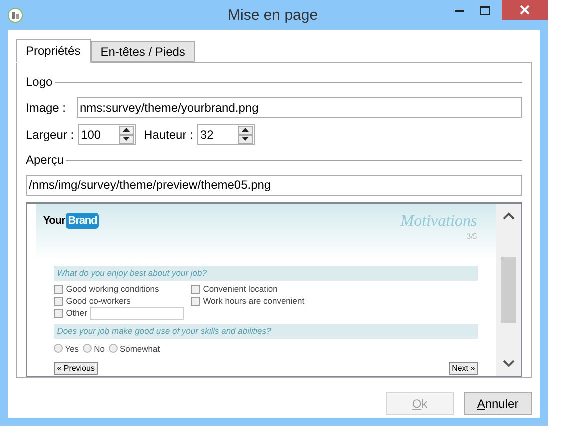 Image resolution: width=569 pixels, height=448 pixels. Describe the element at coordinates (113, 289) in the screenshot. I see `option-label: Good working conditions` at that location.